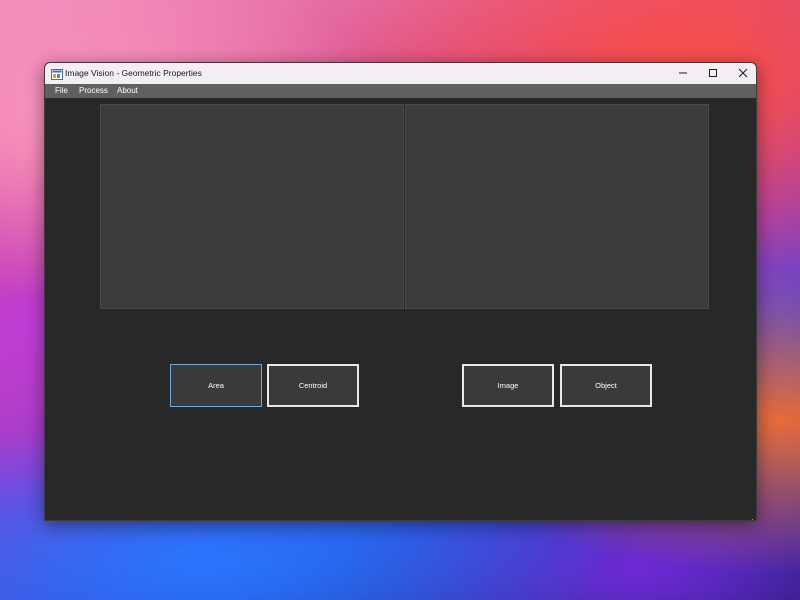 This screenshot has height=600, width=800. What do you see at coordinates (606, 385) in the screenshot?
I see `object-button: Object` at bounding box center [606, 385].